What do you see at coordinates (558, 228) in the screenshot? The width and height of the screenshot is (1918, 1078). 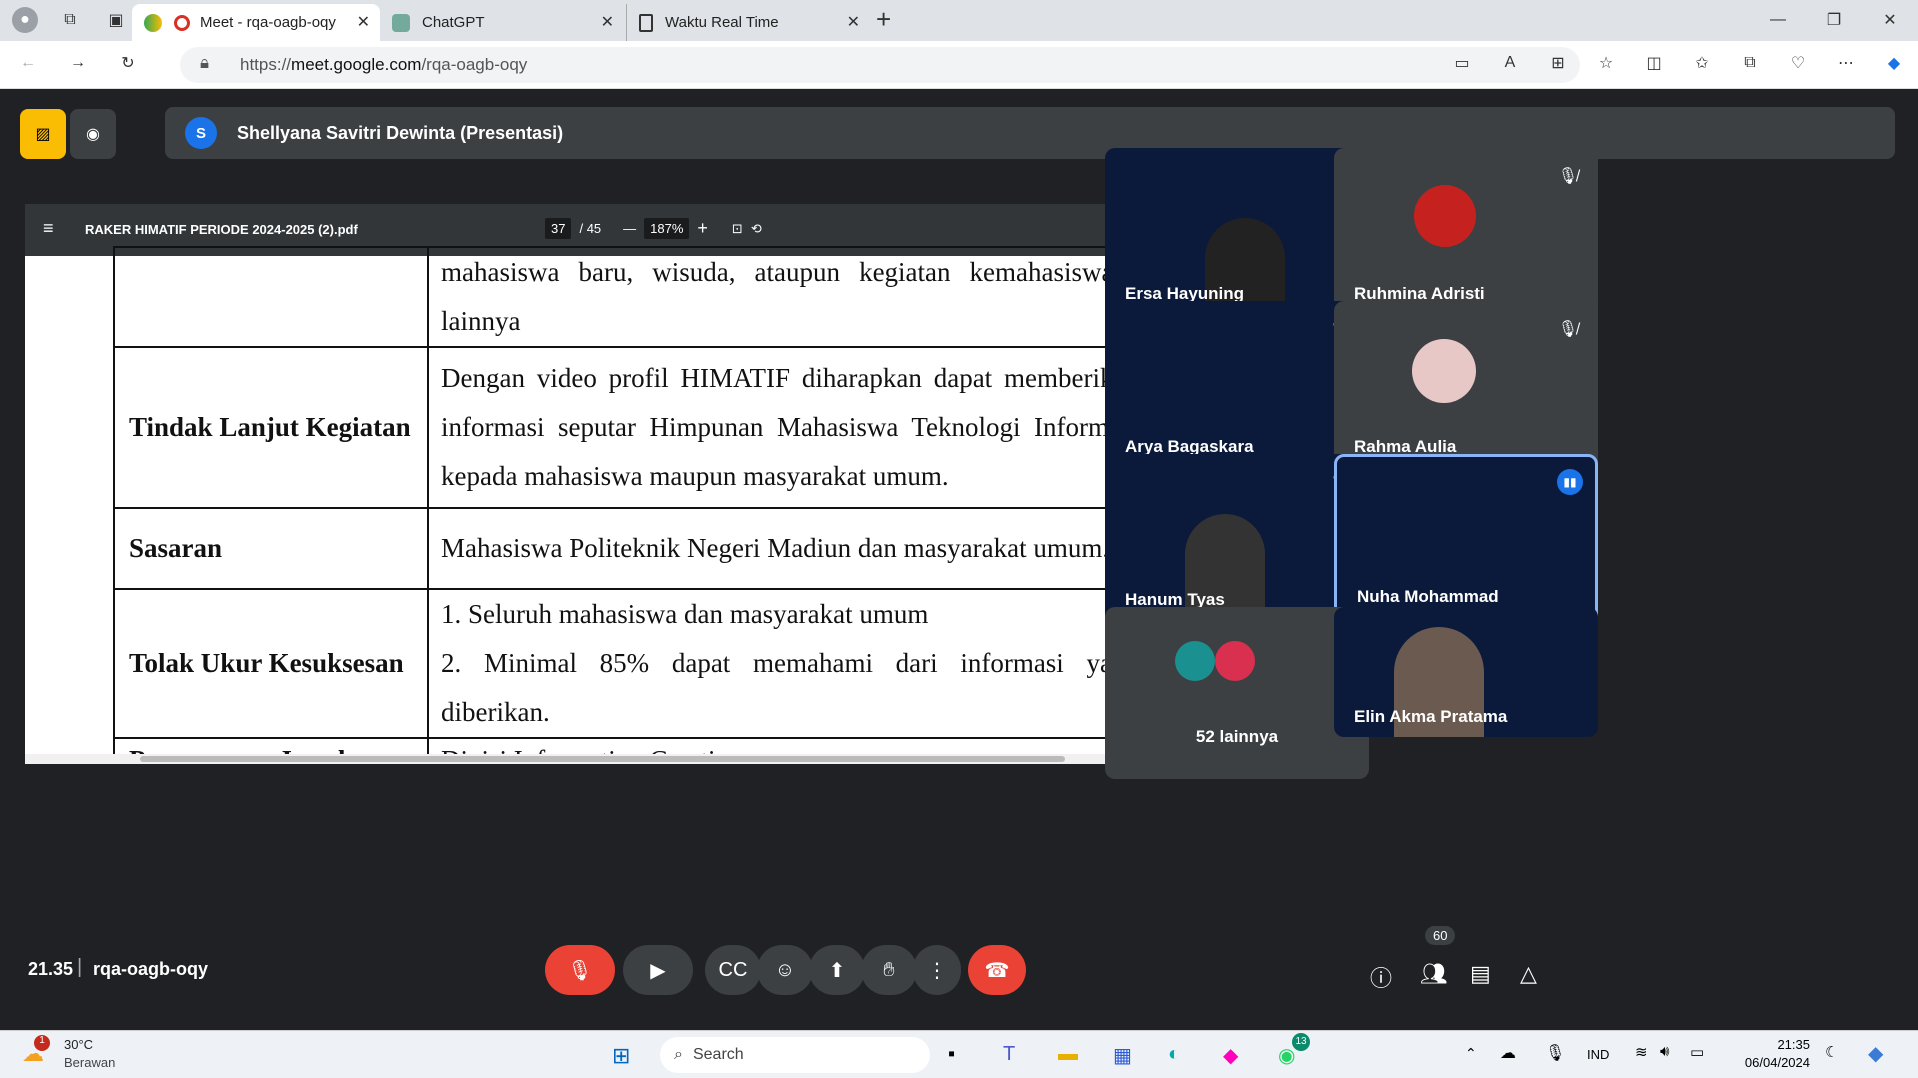 I see `page-input: 37` at bounding box center [558, 228].